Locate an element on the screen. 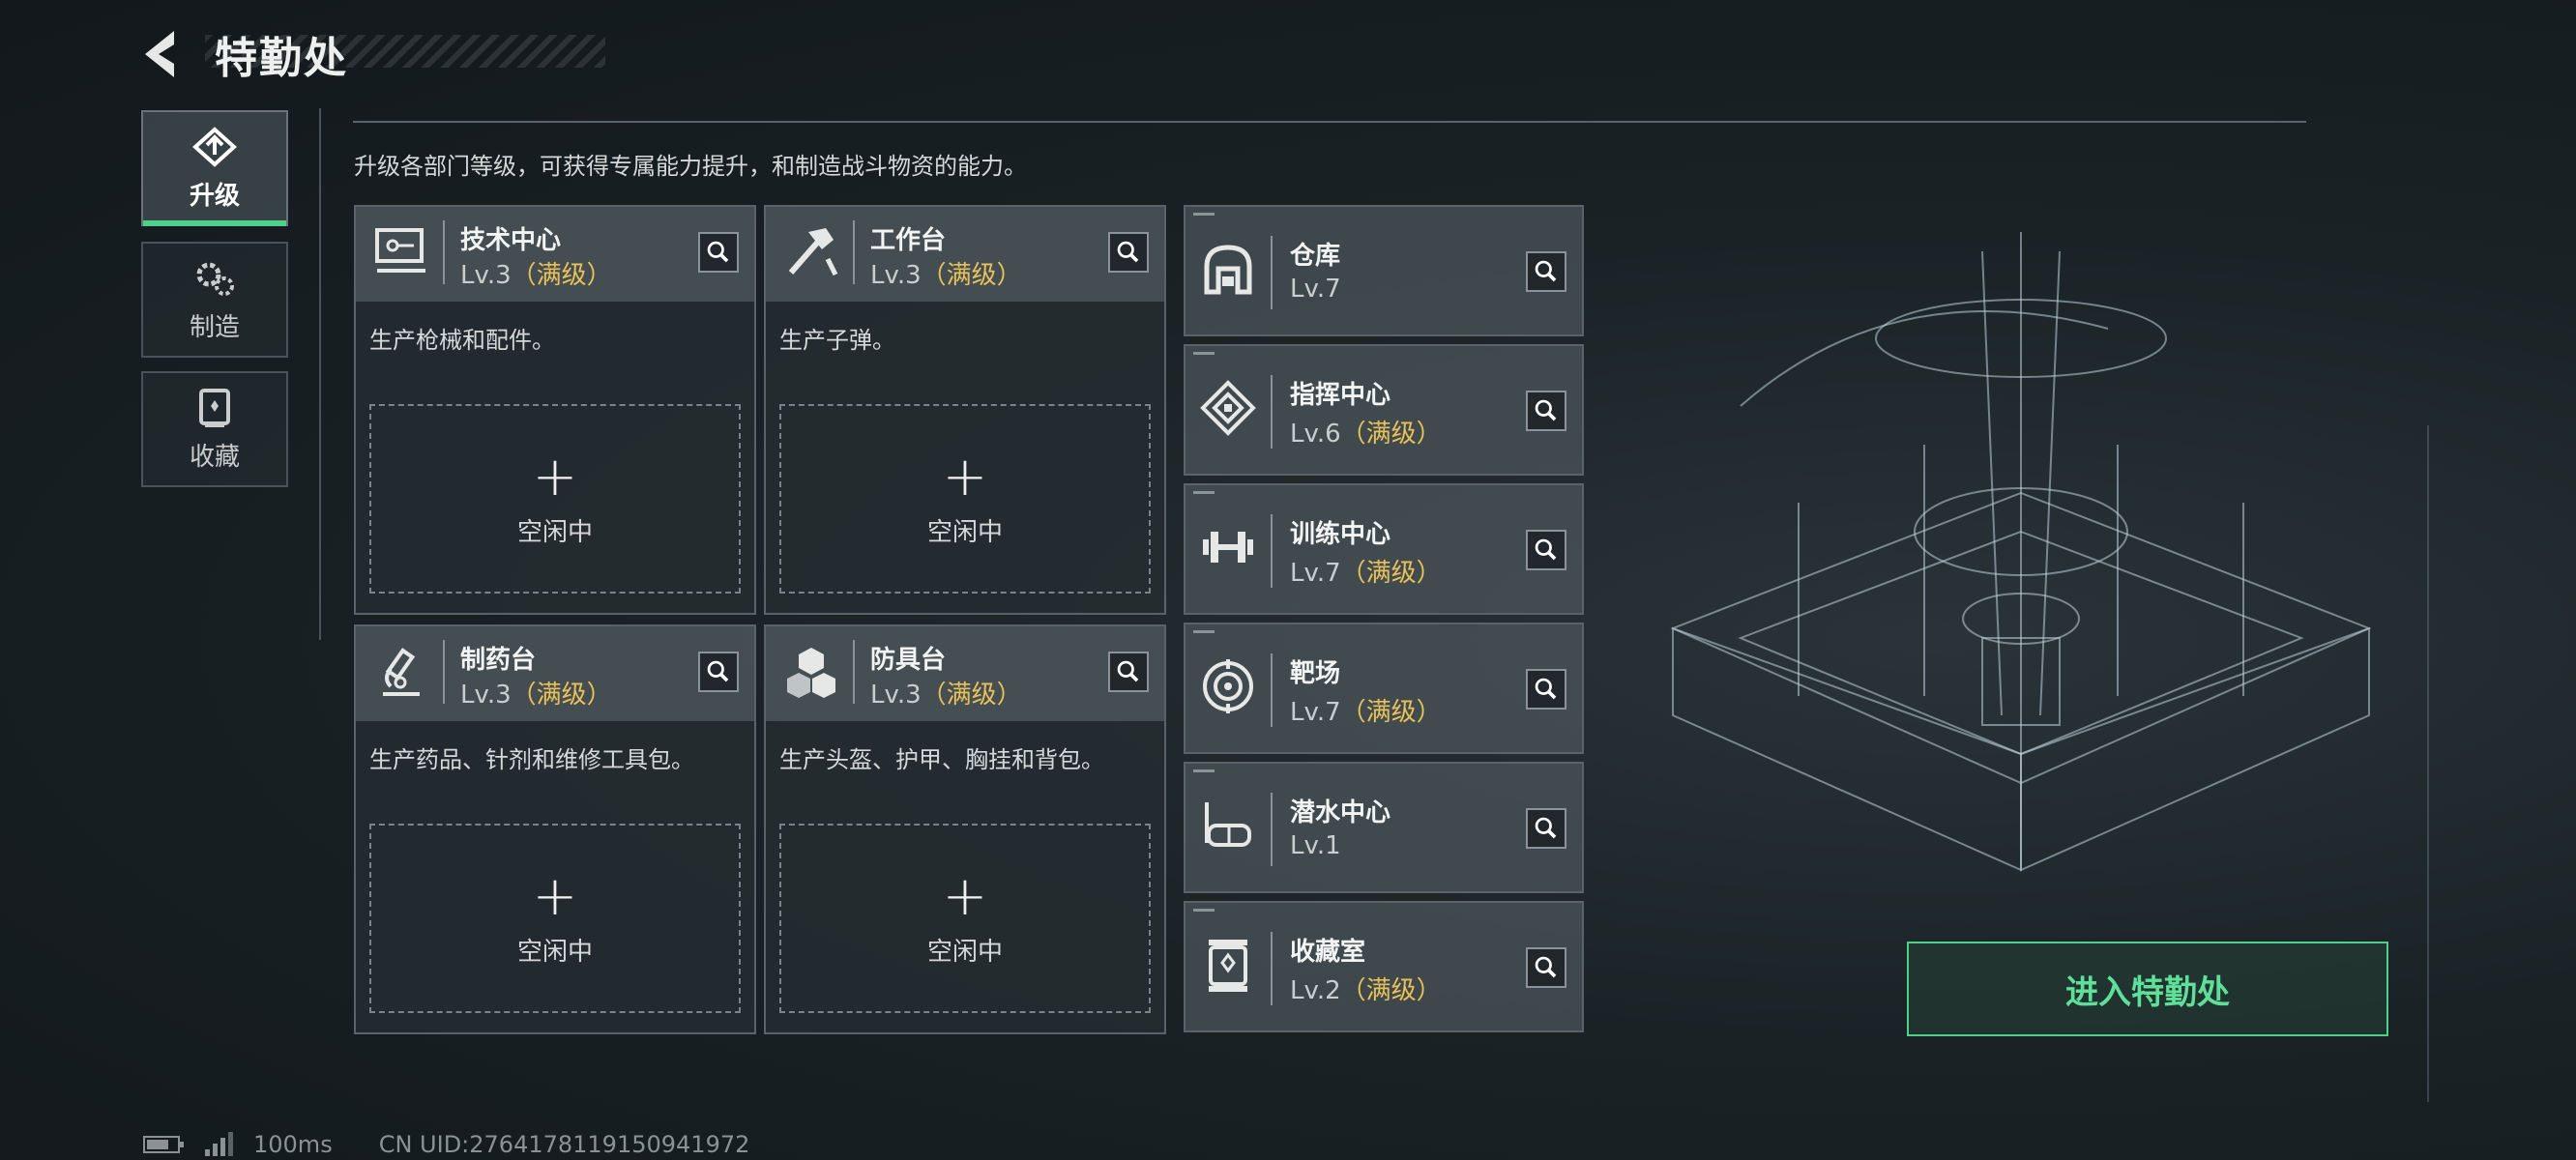  facility-level: Lv.6（满级） is located at coordinates (1366, 435).